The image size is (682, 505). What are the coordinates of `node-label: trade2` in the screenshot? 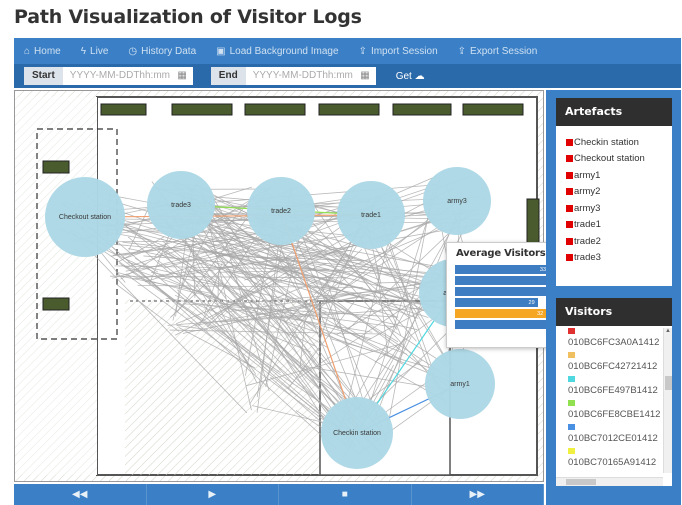 It's located at (281, 211).